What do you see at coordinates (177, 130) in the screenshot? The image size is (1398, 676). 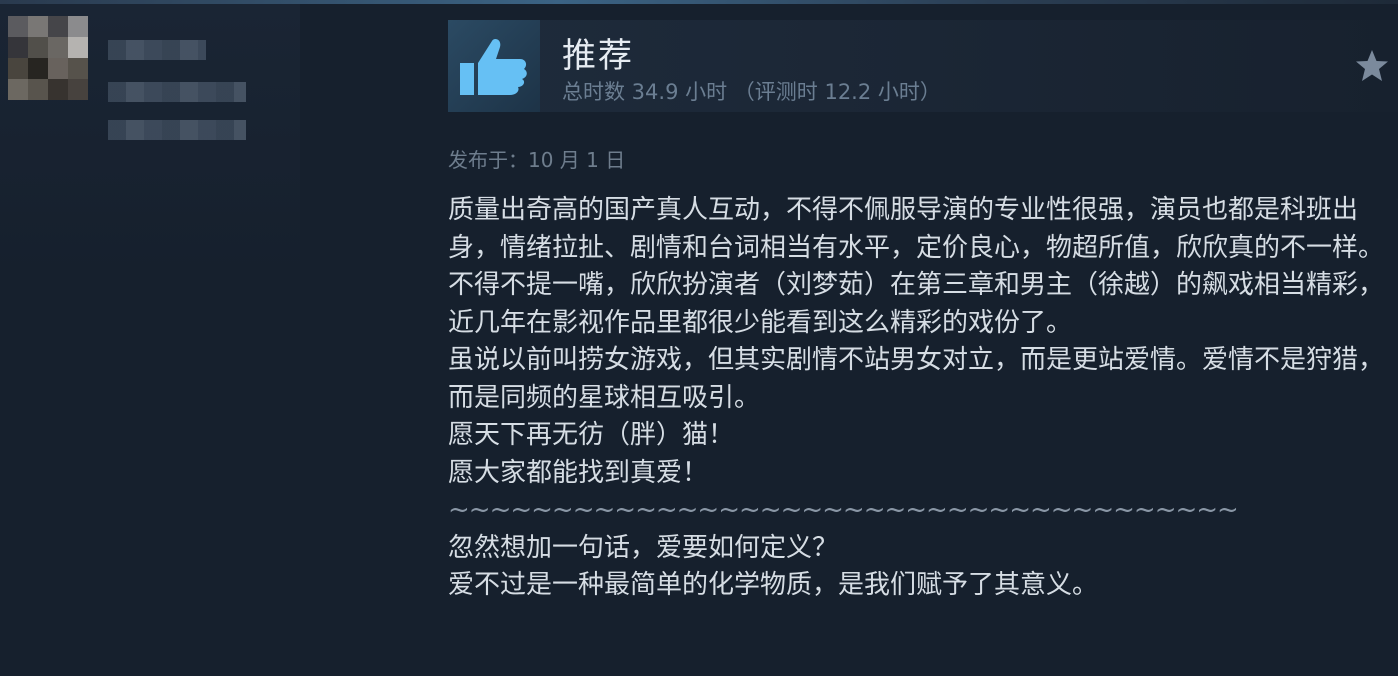 I see `blurred-review-count` at bounding box center [177, 130].